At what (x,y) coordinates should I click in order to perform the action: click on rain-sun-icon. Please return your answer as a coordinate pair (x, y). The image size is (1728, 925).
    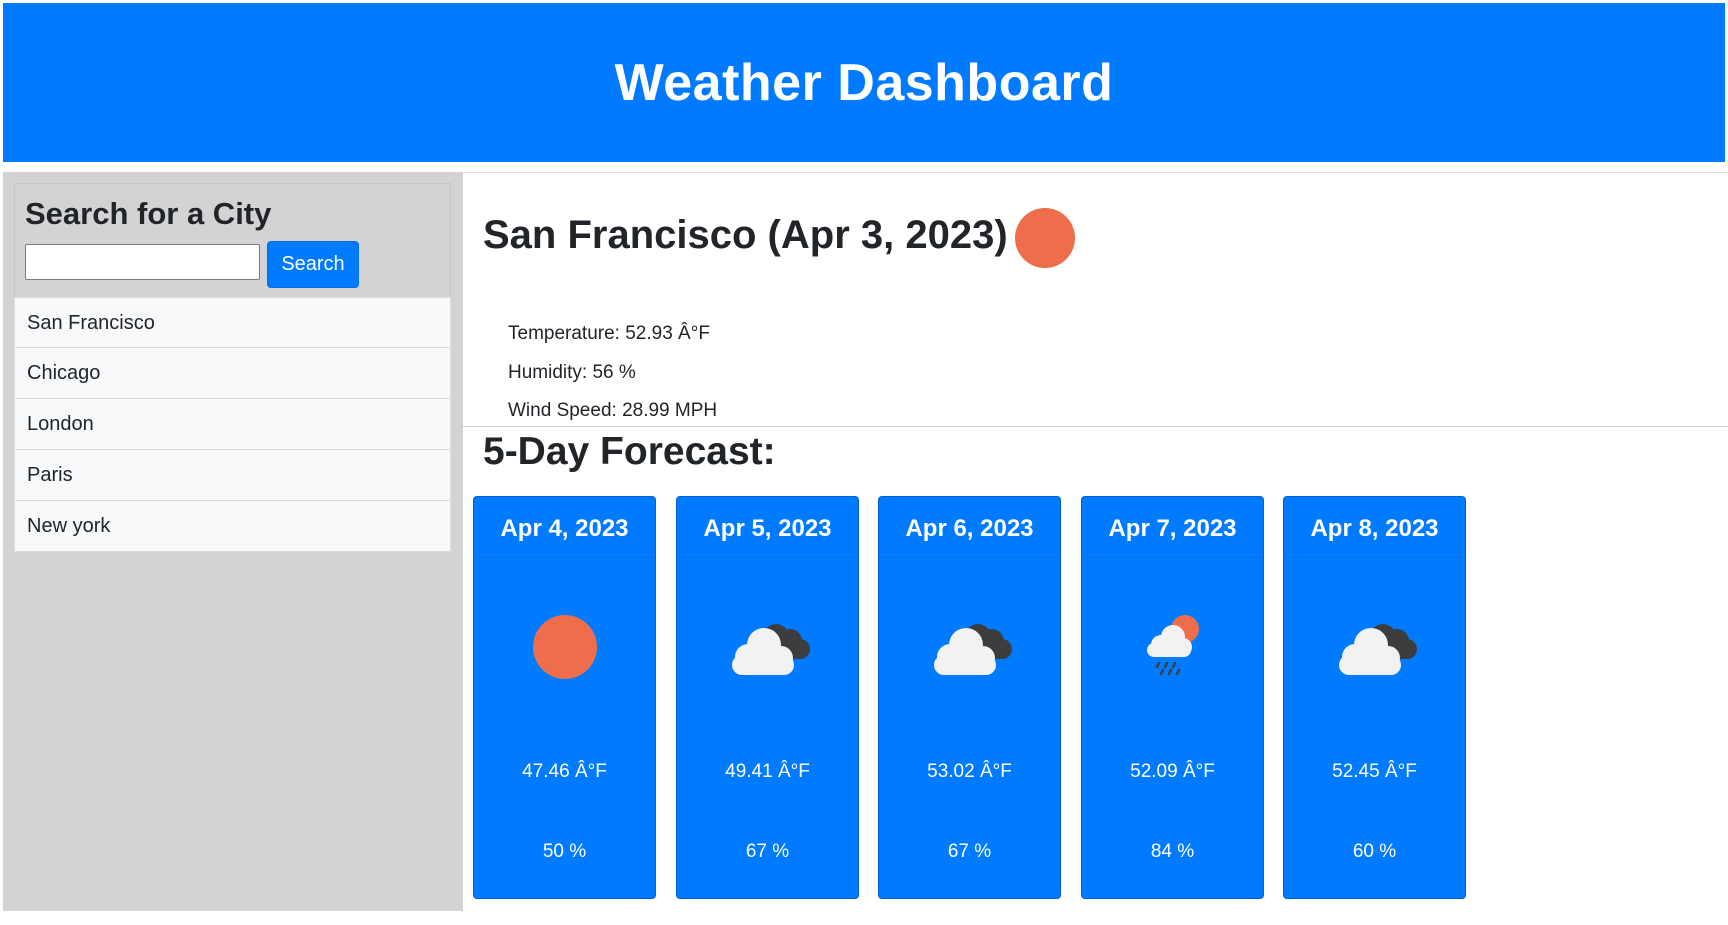
    Looking at the image, I should click on (1172, 645).